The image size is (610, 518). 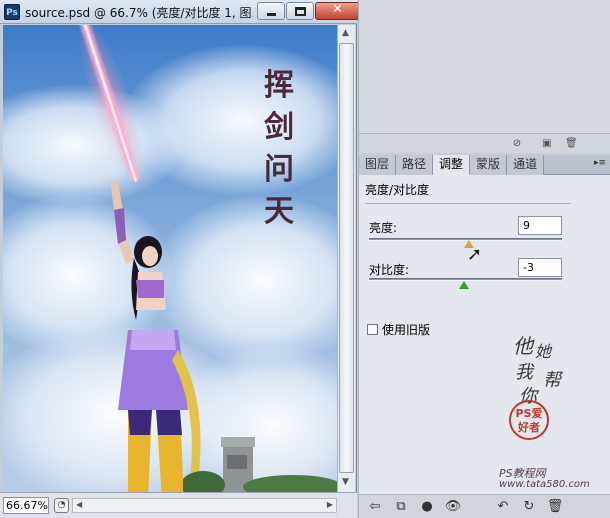 I want to click on watermark-script: 帮, so click(x=552, y=380).